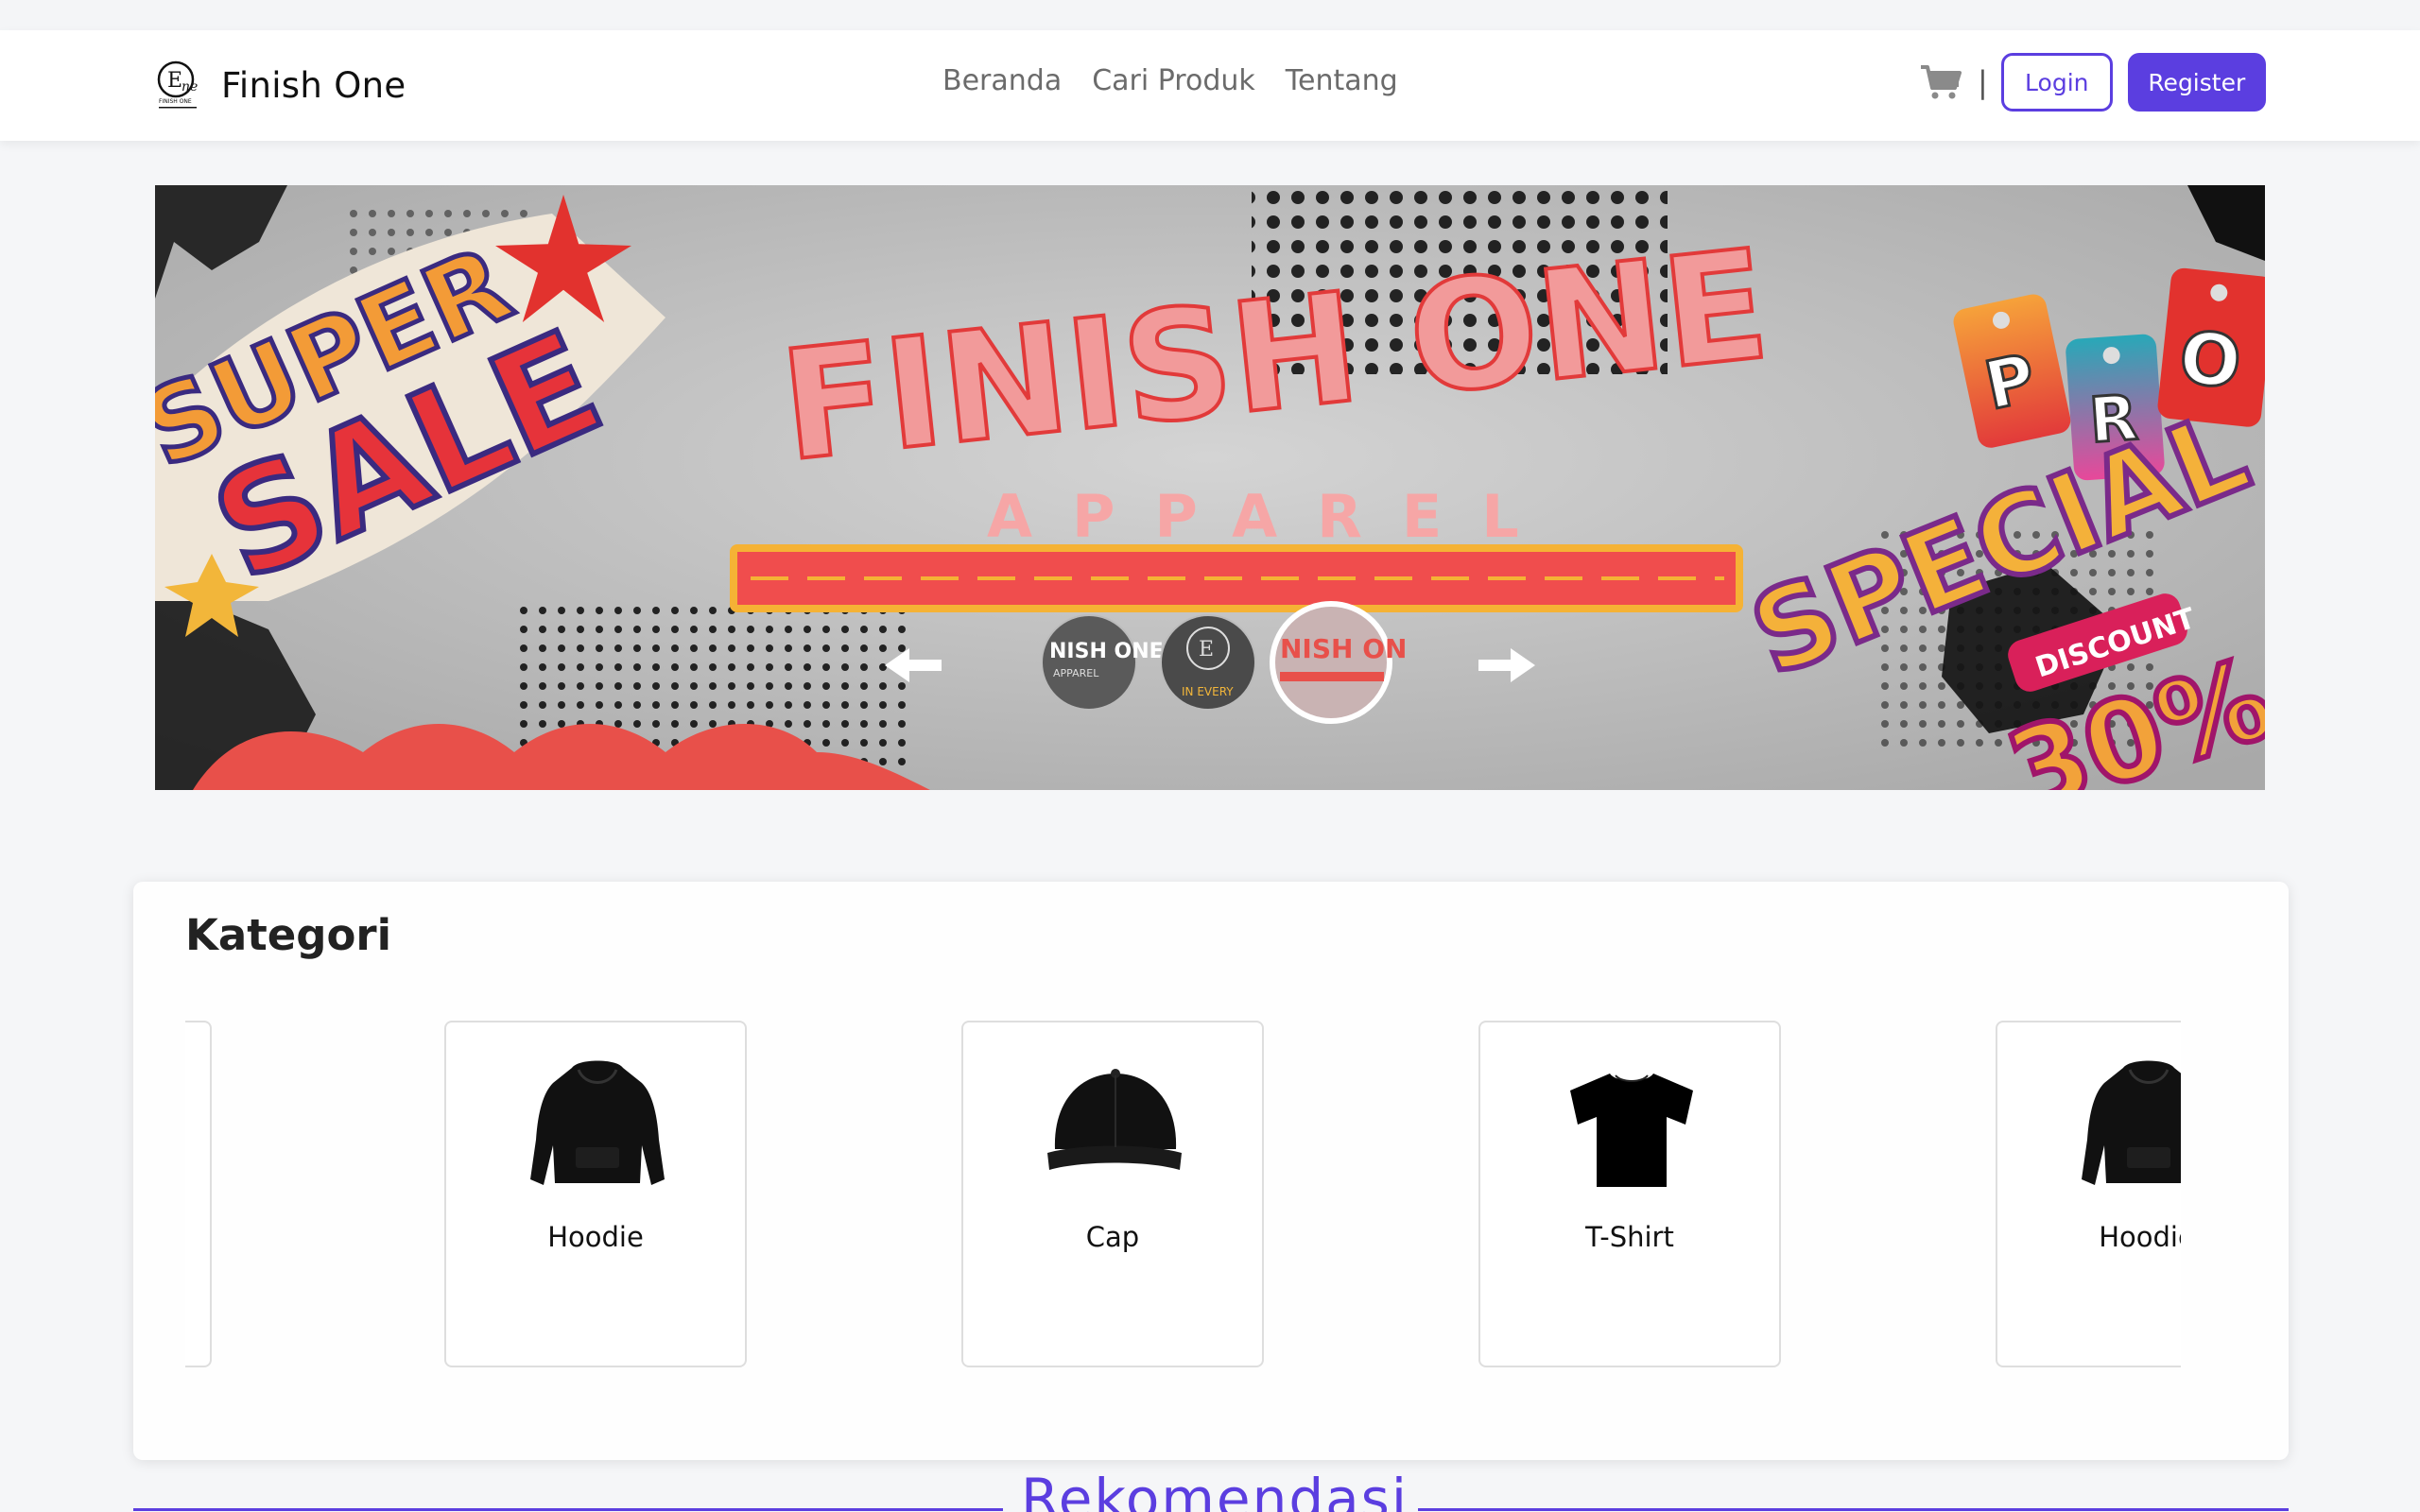 This screenshot has height=1512, width=2420. I want to click on rekomendasi-divider-right, so click(1853, 1509).